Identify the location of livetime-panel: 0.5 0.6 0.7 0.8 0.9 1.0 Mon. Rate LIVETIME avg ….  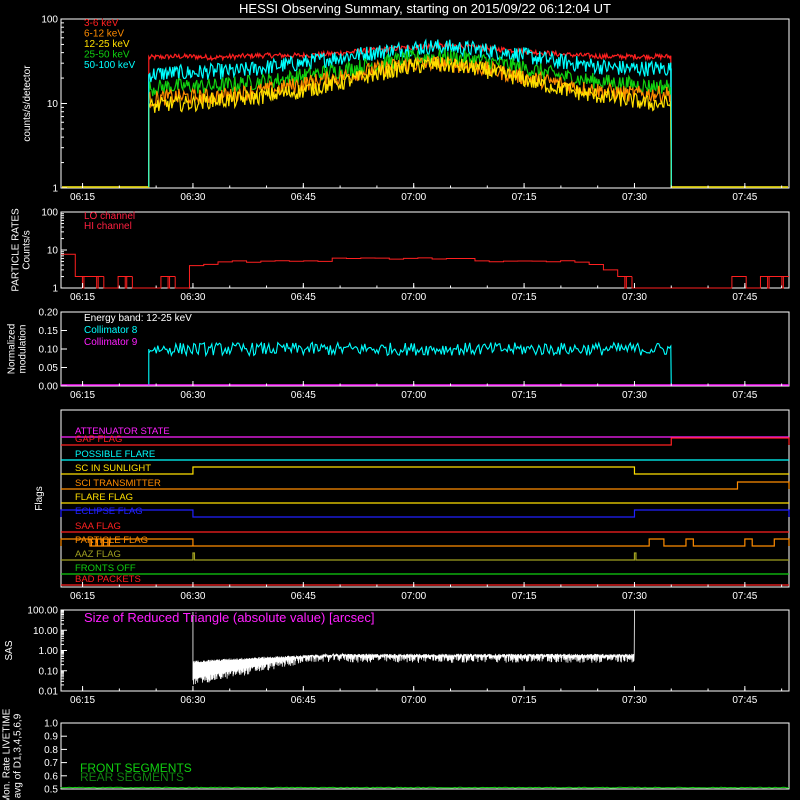
(396, 754).